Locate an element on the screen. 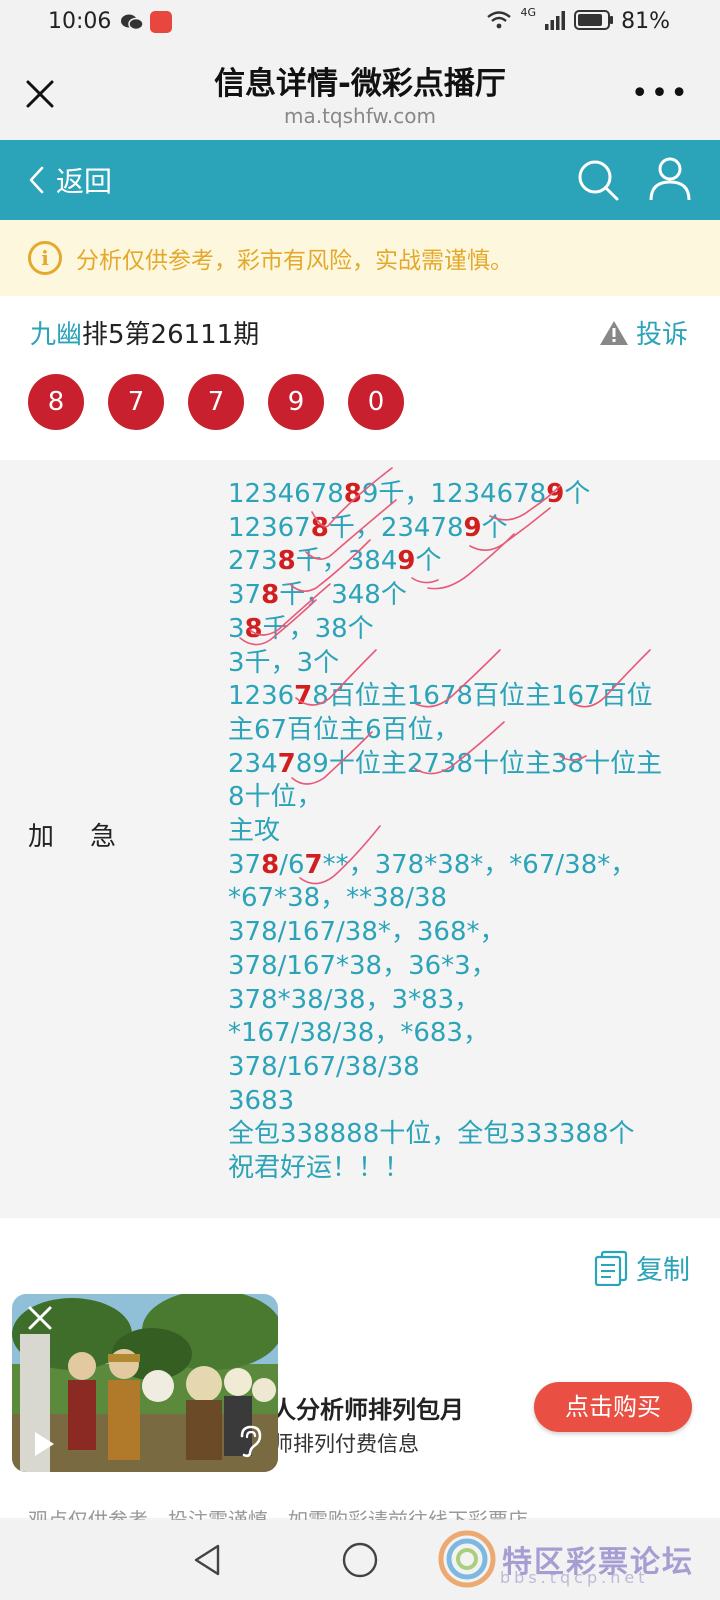 The height and width of the screenshot is (1600, 720). prediction-line: 378千，348个 is located at coordinates (445, 596).